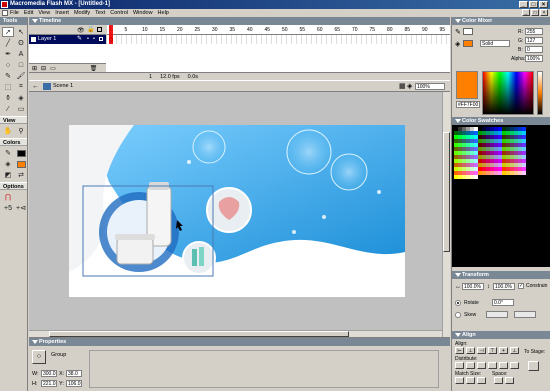  What do you see at coordinates (470, 350) in the screenshot?
I see `align-hcenter-icon: ⊥` at bounding box center [470, 350].